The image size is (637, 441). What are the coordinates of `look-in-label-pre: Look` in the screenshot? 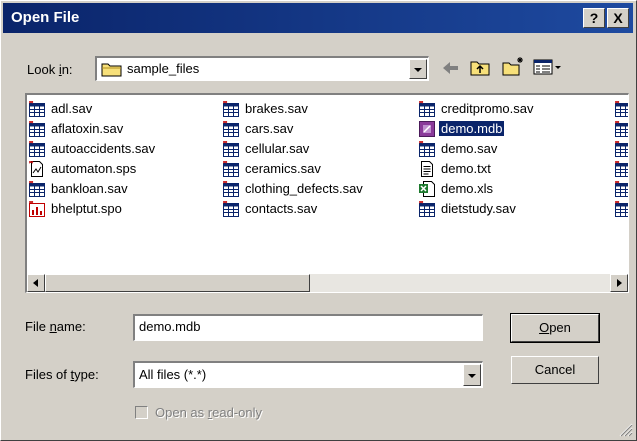 It's located at (43, 69).